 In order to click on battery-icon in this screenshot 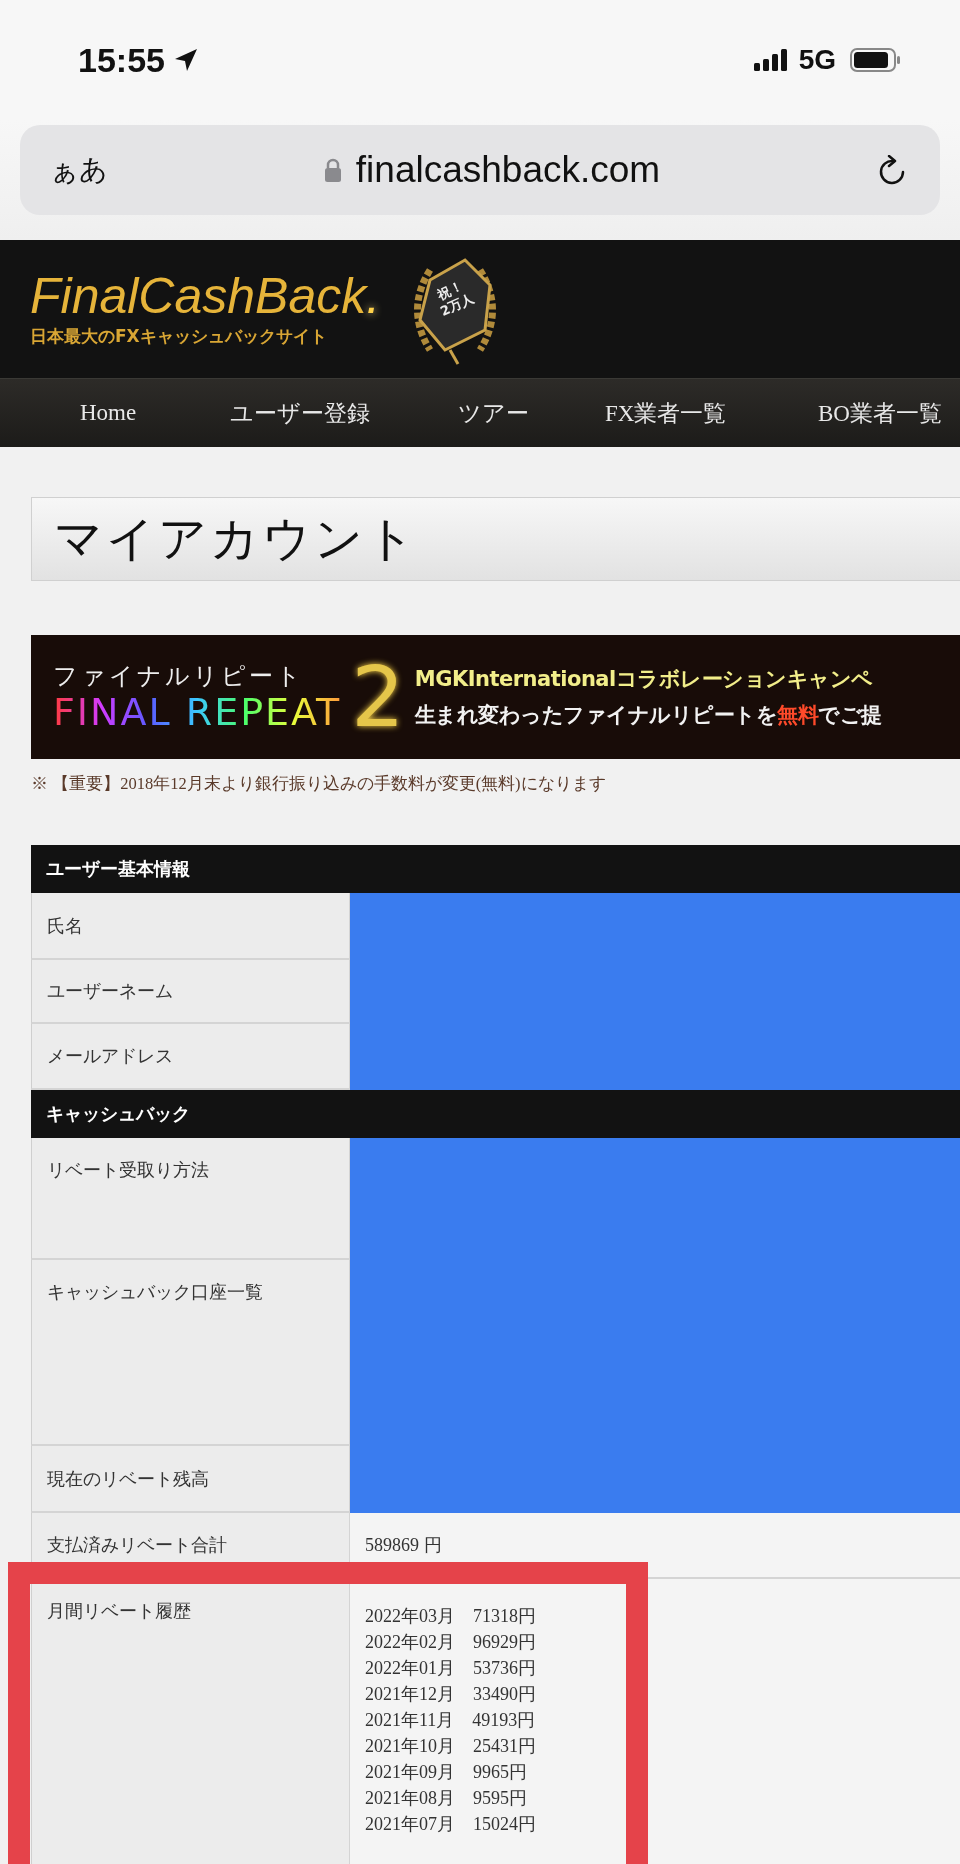, I will do `click(875, 60)`.